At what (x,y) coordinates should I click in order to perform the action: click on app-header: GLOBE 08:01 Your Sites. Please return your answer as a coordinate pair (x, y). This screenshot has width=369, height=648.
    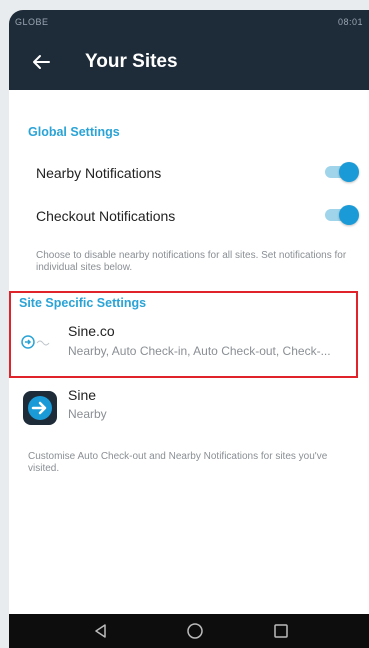
    Looking at the image, I should click on (189, 50).